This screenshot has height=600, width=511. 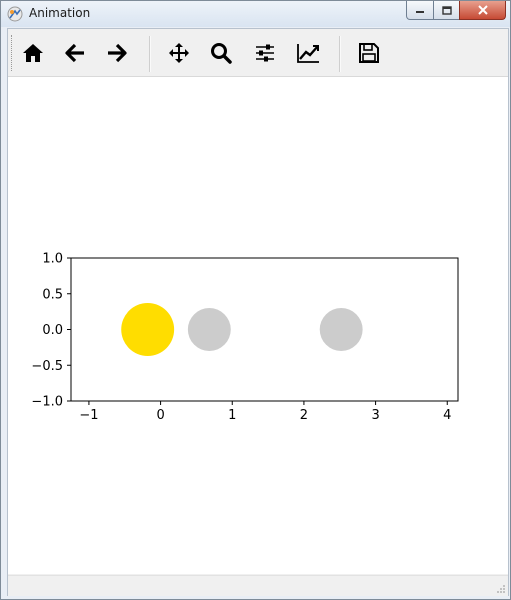 What do you see at coordinates (160, 415) in the screenshot?
I see `x-tick-label: 0` at bounding box center [160, 415].